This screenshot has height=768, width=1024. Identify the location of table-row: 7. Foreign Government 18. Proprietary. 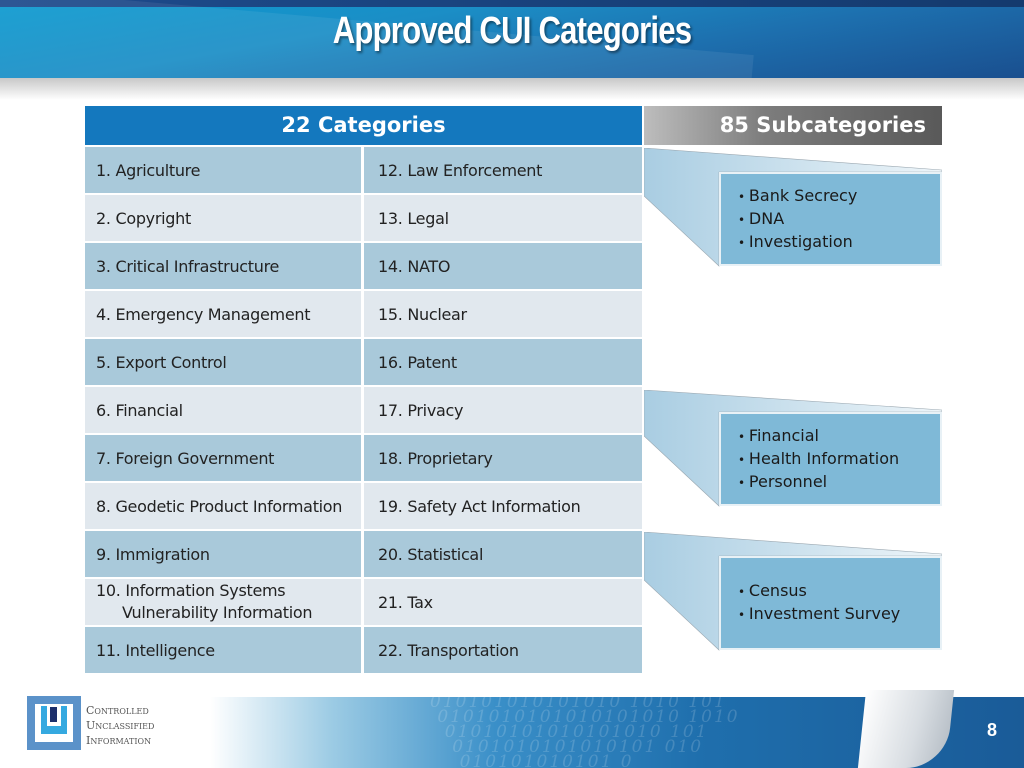
(363, 458).